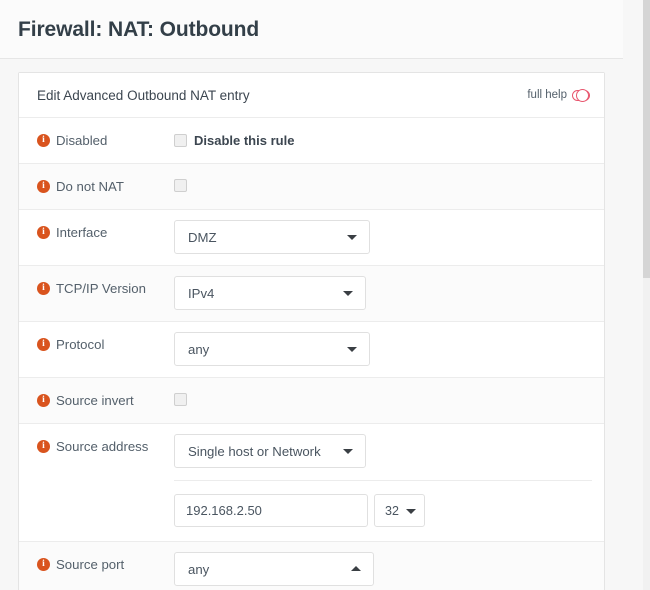  I want to click on field-divider, so click(383, 480).